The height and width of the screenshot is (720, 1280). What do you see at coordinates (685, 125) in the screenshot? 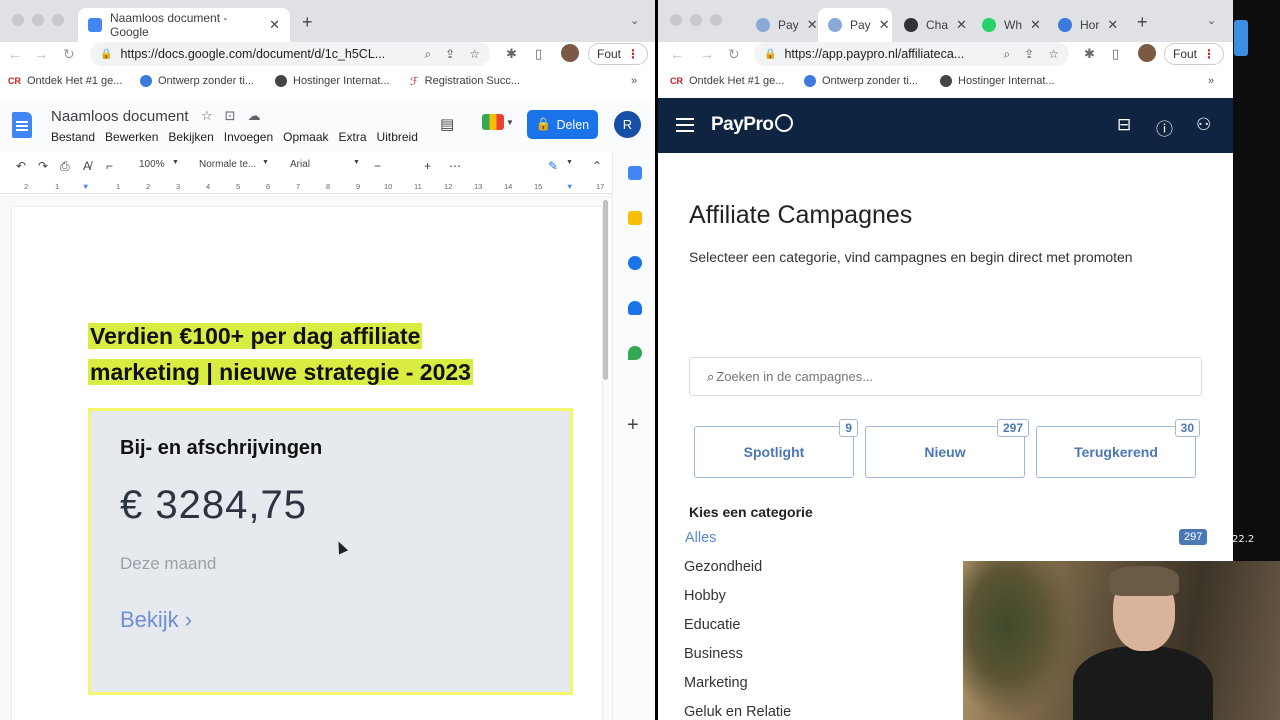
I see `hamburger-menu-icon` at bounding box center [685, 125].